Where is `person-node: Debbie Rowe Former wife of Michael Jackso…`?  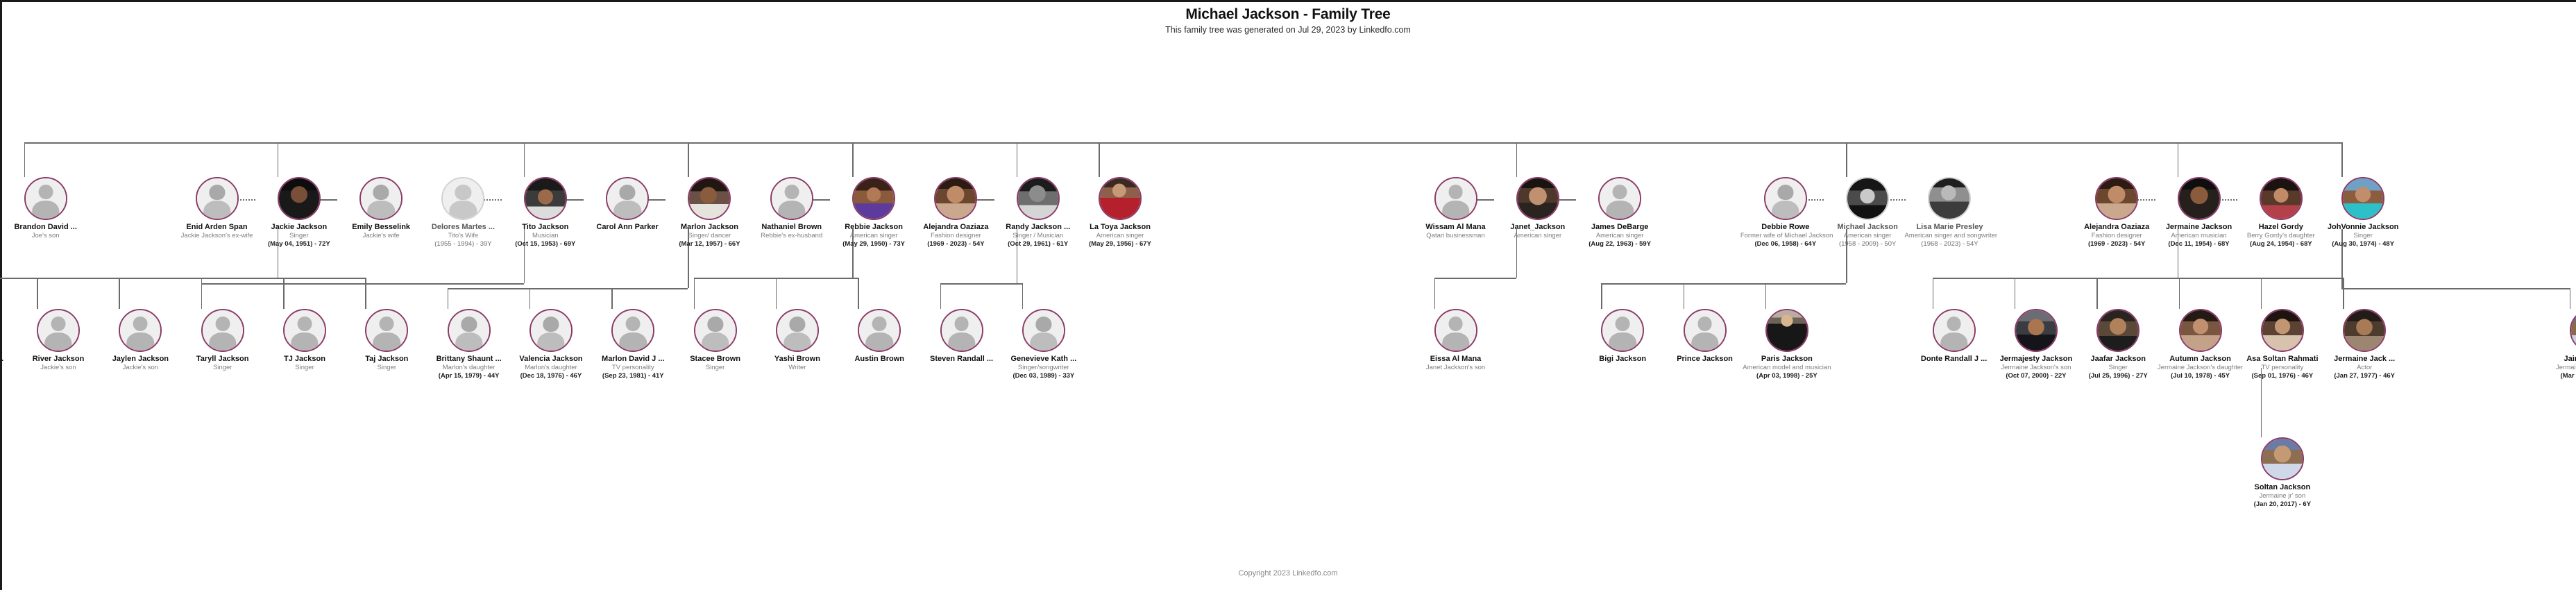
person-node: Debbie Rowe Former wife of Michael Jackso… is located at coordinates (1786, 212).